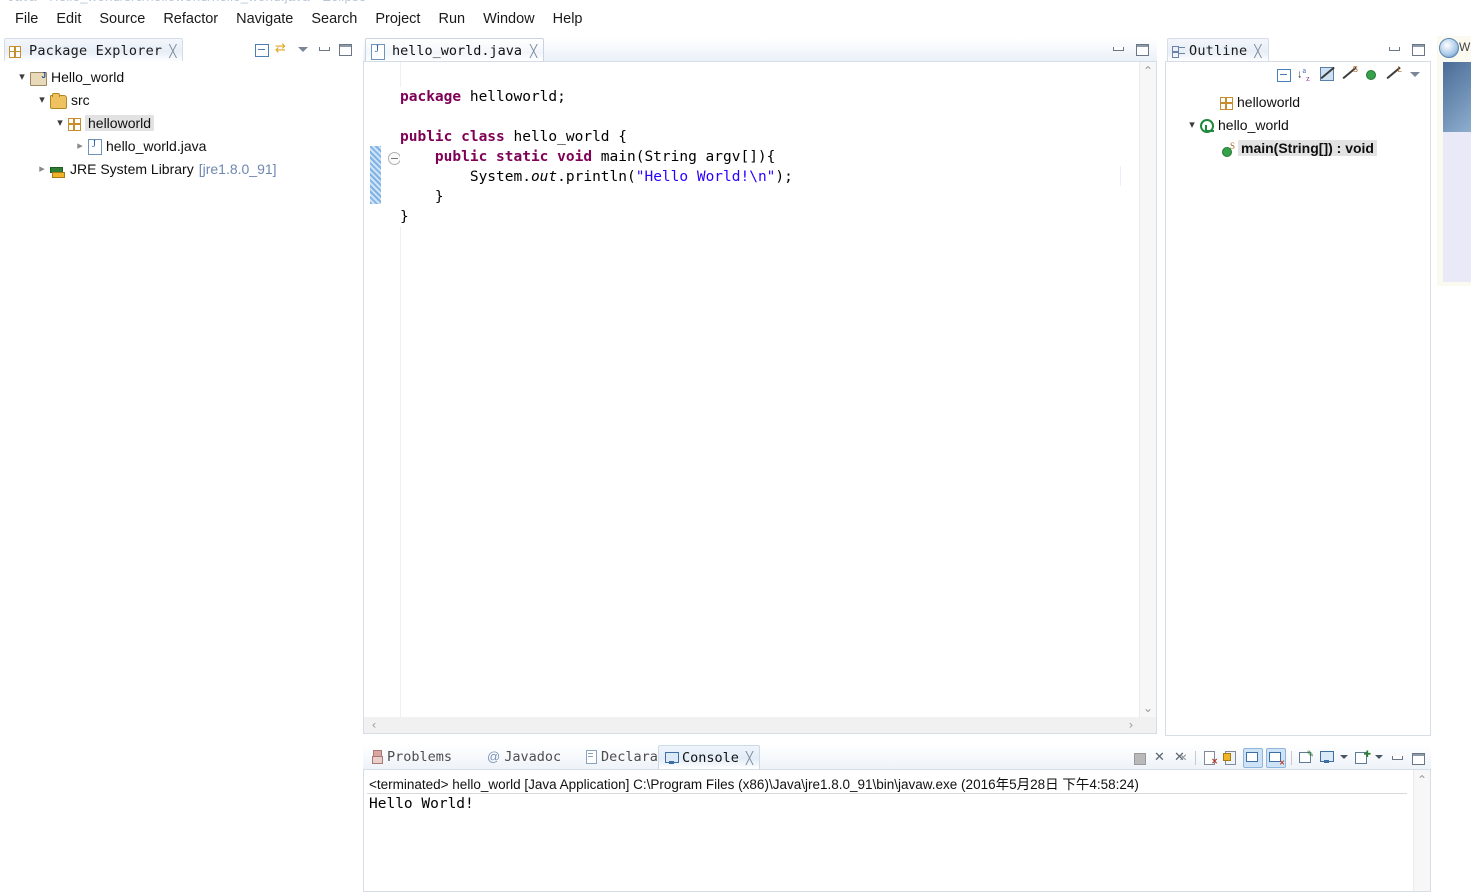 The image size is (1471, 892). Describe the element at coordinates (1139, 758) in the screenshot. I see `terminate-icon` at that location.